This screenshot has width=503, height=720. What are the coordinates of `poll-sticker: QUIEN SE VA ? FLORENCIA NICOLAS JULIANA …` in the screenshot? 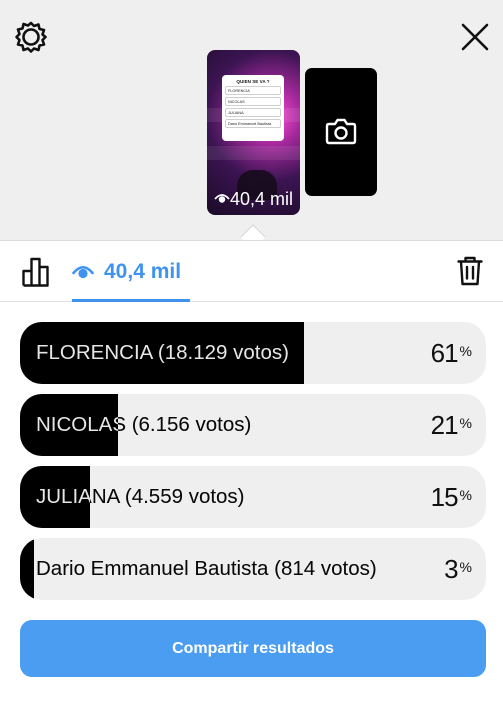 It's located at (253, 108).